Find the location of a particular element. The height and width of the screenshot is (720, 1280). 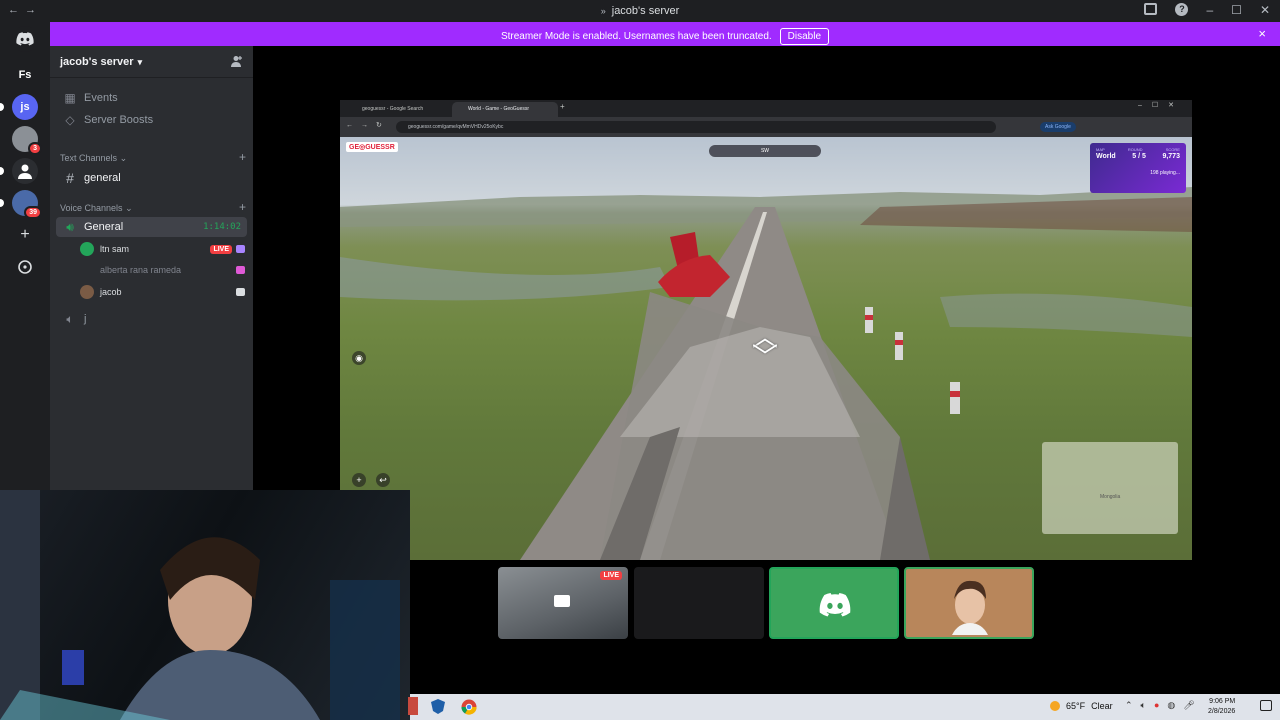

events-item: ▦ Events is located at coordinates (151, 98).